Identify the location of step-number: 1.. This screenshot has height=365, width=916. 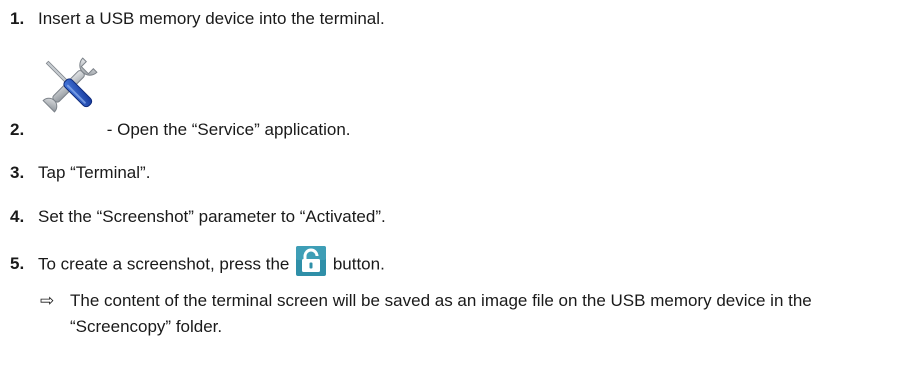
(17, 18).